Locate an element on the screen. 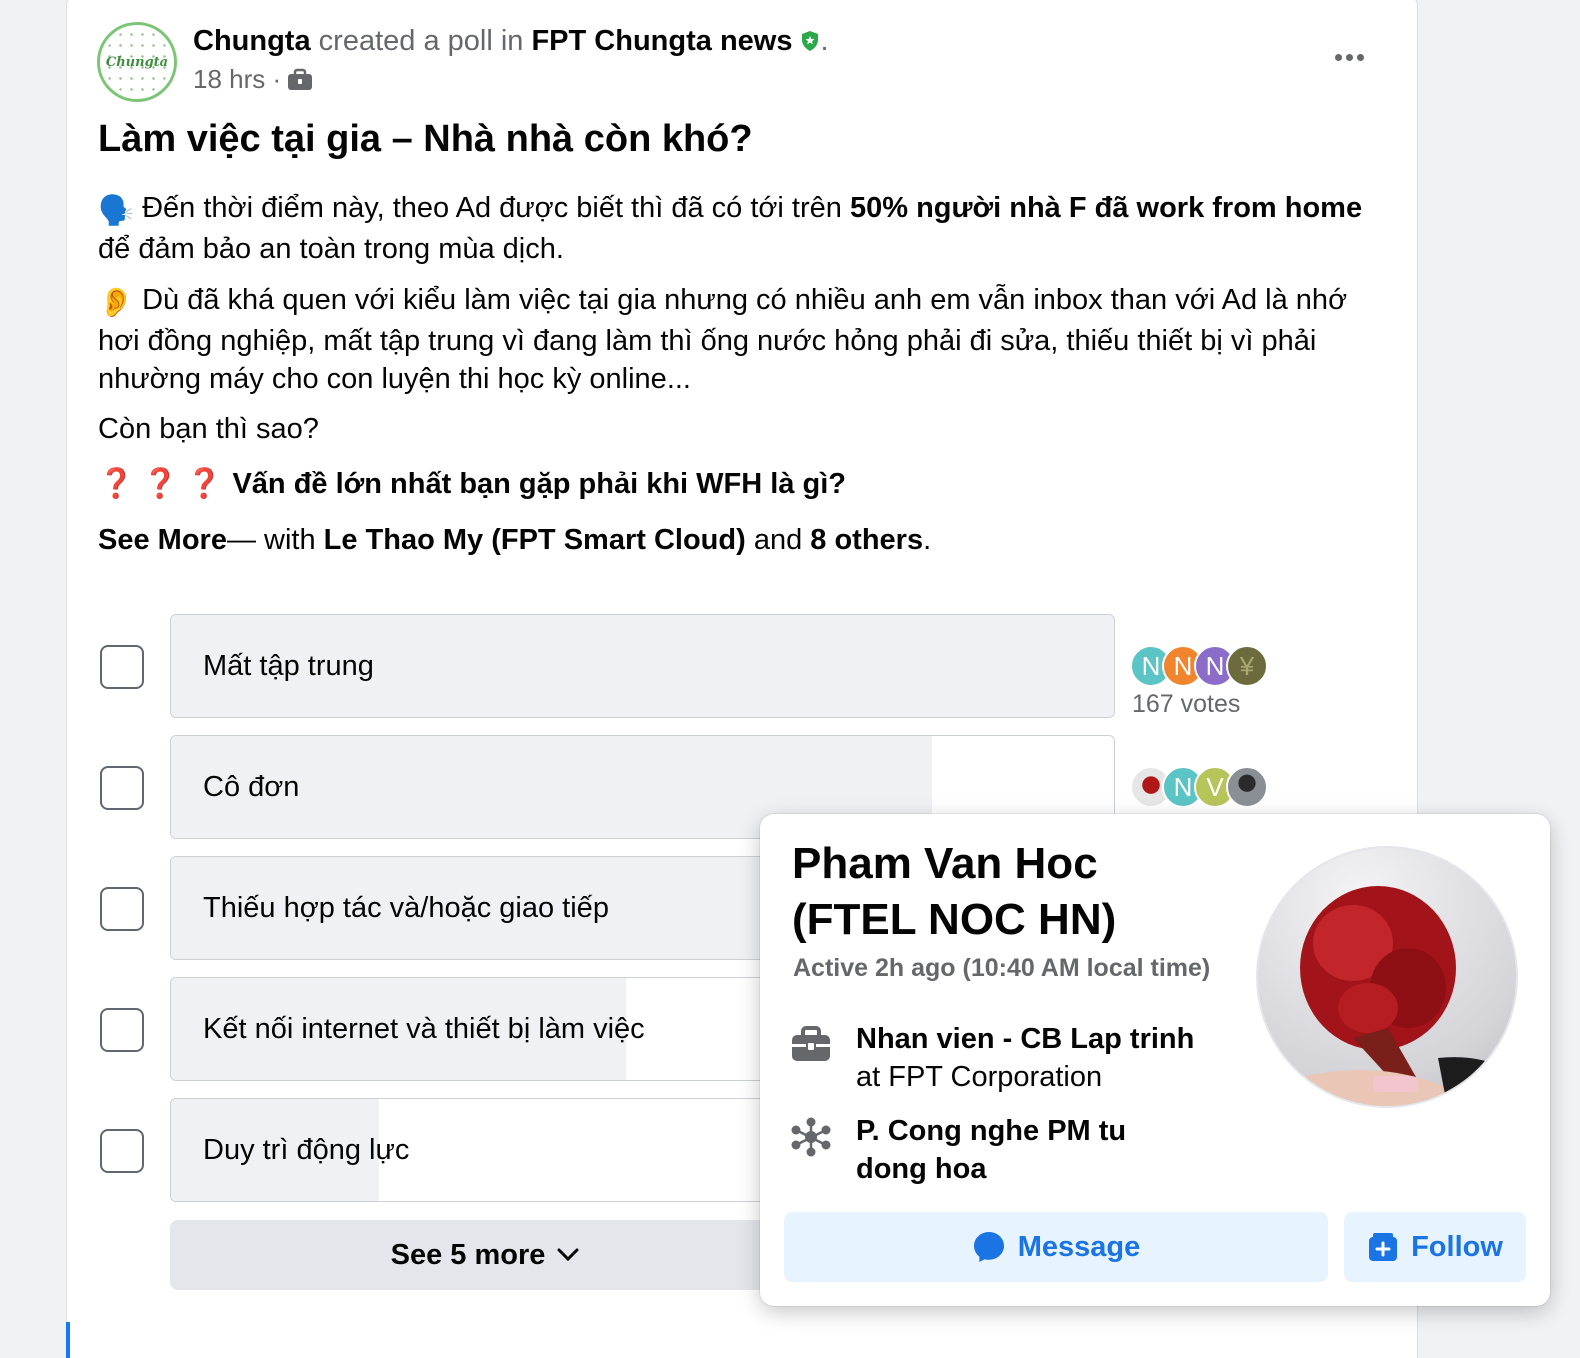  profile-dept-row: P. Cong nghe PM tu dong hoa is located at coordinates (973, 1150).